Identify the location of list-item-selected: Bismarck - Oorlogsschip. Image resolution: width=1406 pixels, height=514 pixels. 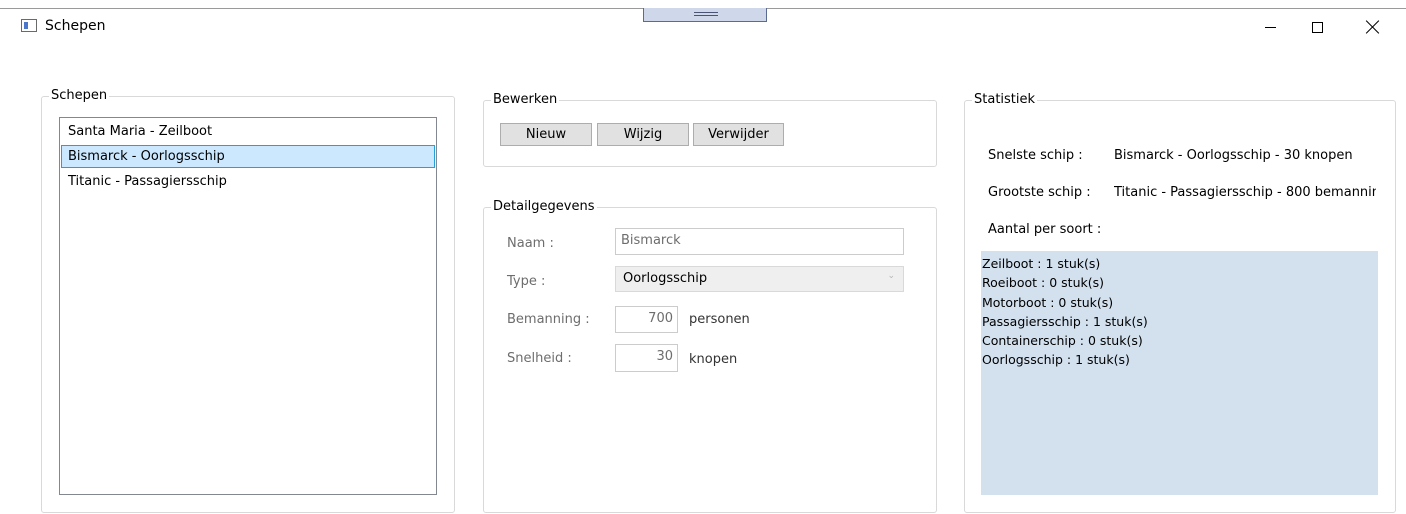
(248, 156).